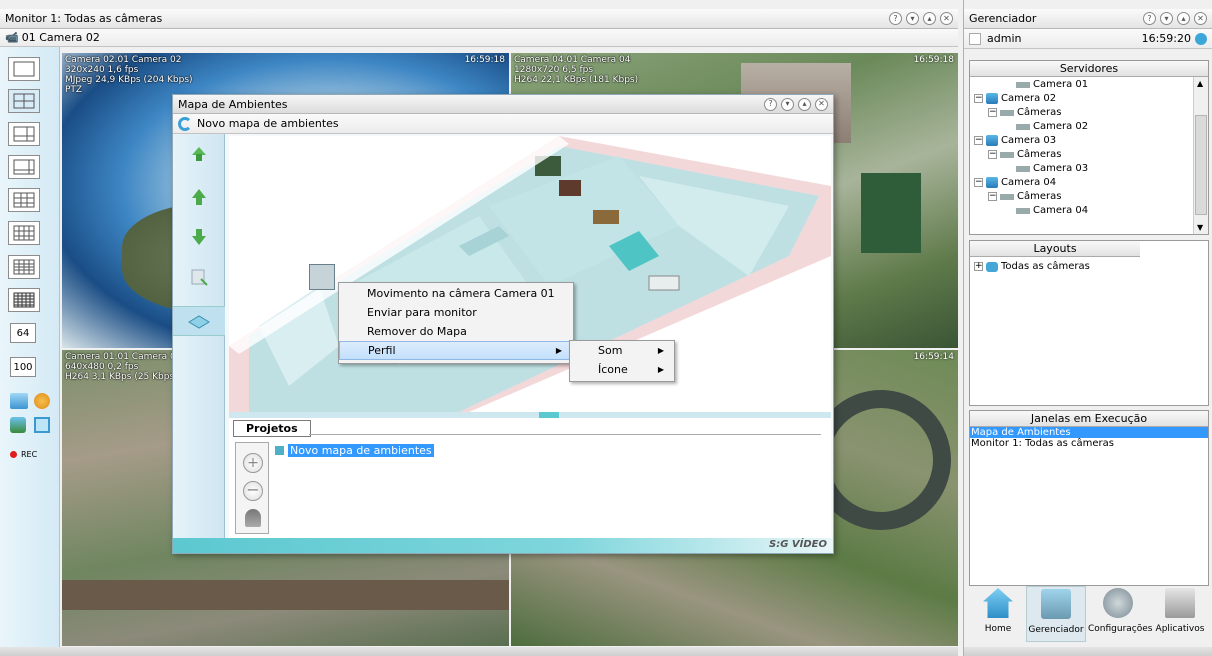  What do you see at coordinates (199, 153) in the screenshot?
I see `add-map-icon` at bounding box center [199, 153].